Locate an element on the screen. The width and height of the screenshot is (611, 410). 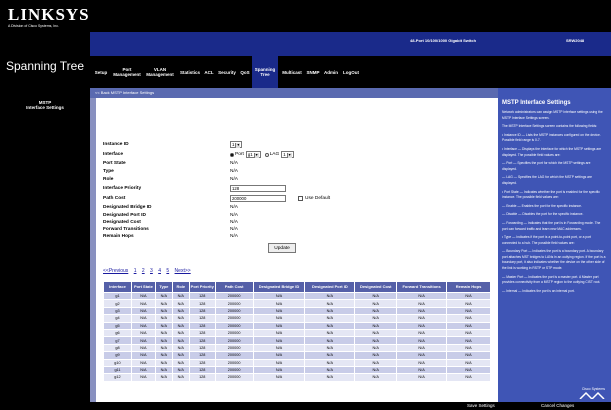
tab-snmp: SNMP is located at coordinates (313, 72).